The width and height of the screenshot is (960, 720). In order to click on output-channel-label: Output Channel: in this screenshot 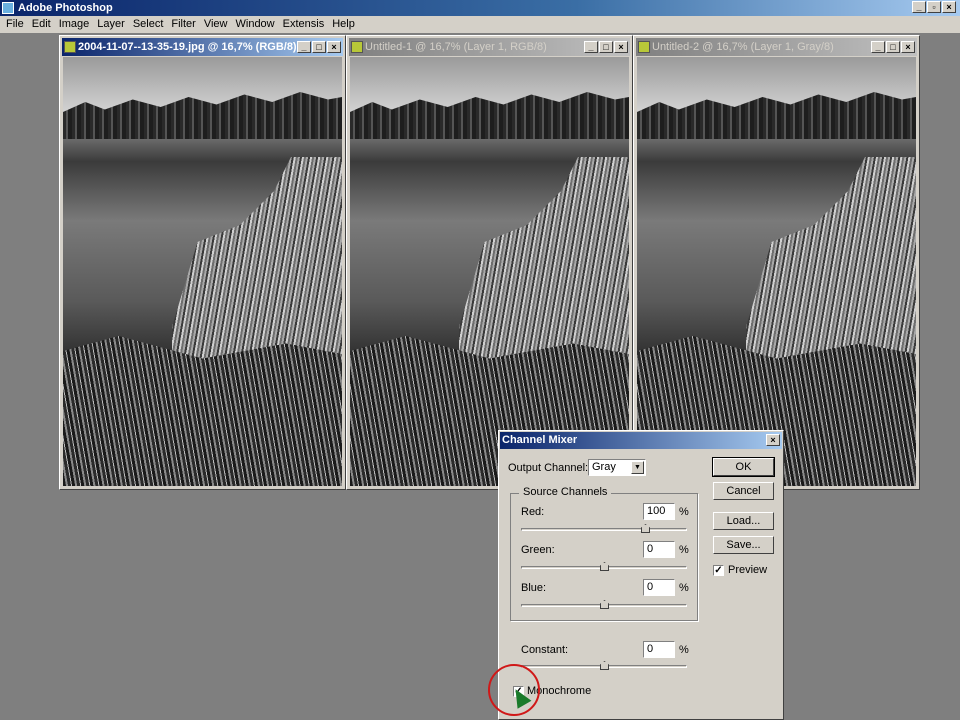, I will do `click(548, 468)`.